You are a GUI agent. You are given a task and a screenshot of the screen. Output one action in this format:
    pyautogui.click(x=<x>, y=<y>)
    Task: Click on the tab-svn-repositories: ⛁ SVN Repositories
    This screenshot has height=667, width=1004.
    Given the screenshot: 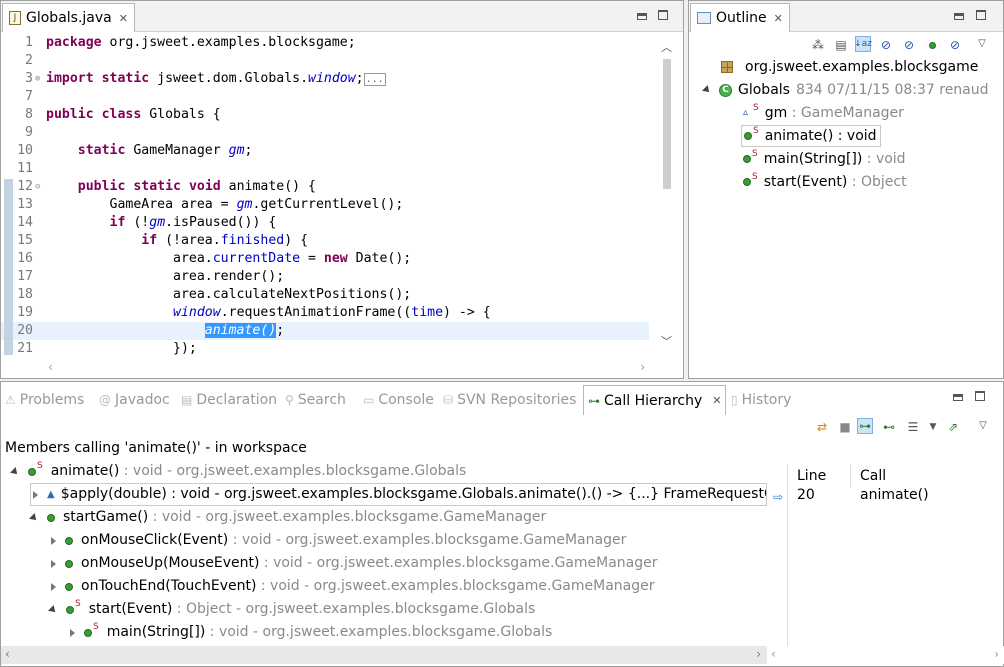 What is the action you would take?
    pyautogui.click(x=509, y=400)
    